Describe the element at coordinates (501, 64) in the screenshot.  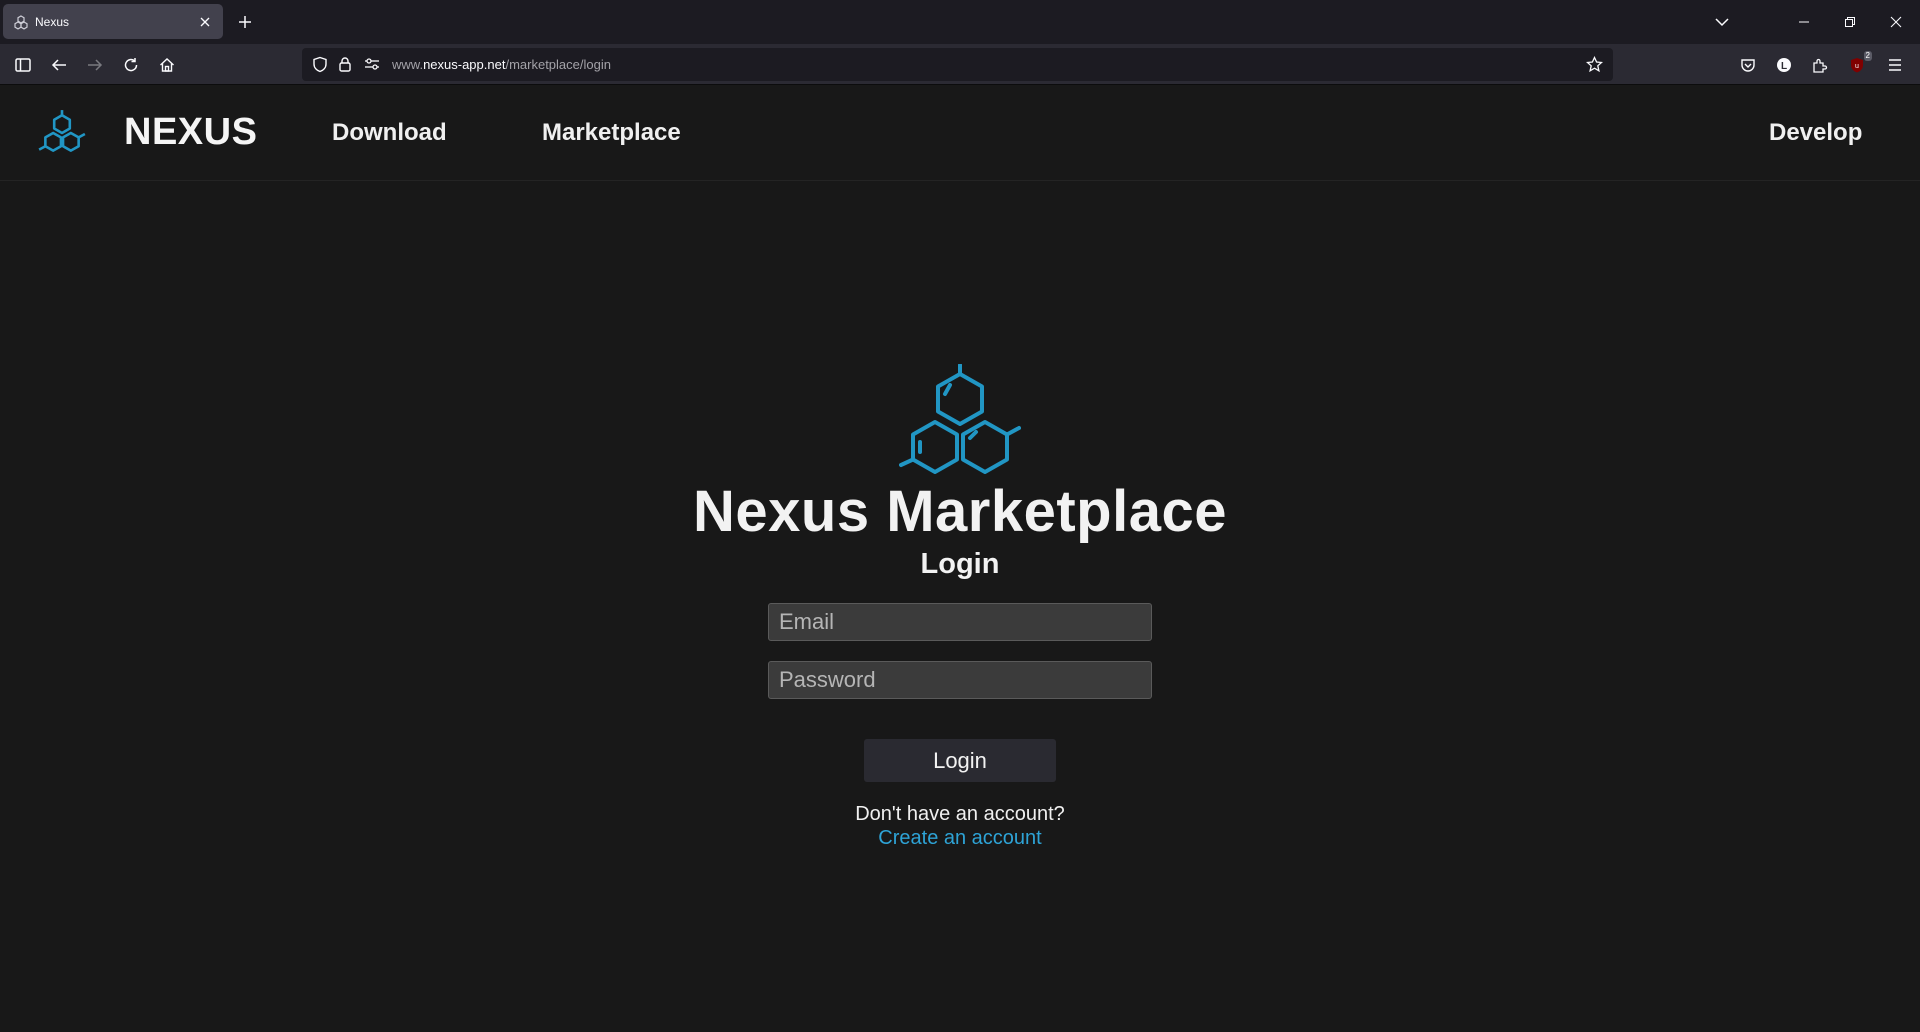
I see `url-text: www.nexus-app.net/marketplace/login` at that location.